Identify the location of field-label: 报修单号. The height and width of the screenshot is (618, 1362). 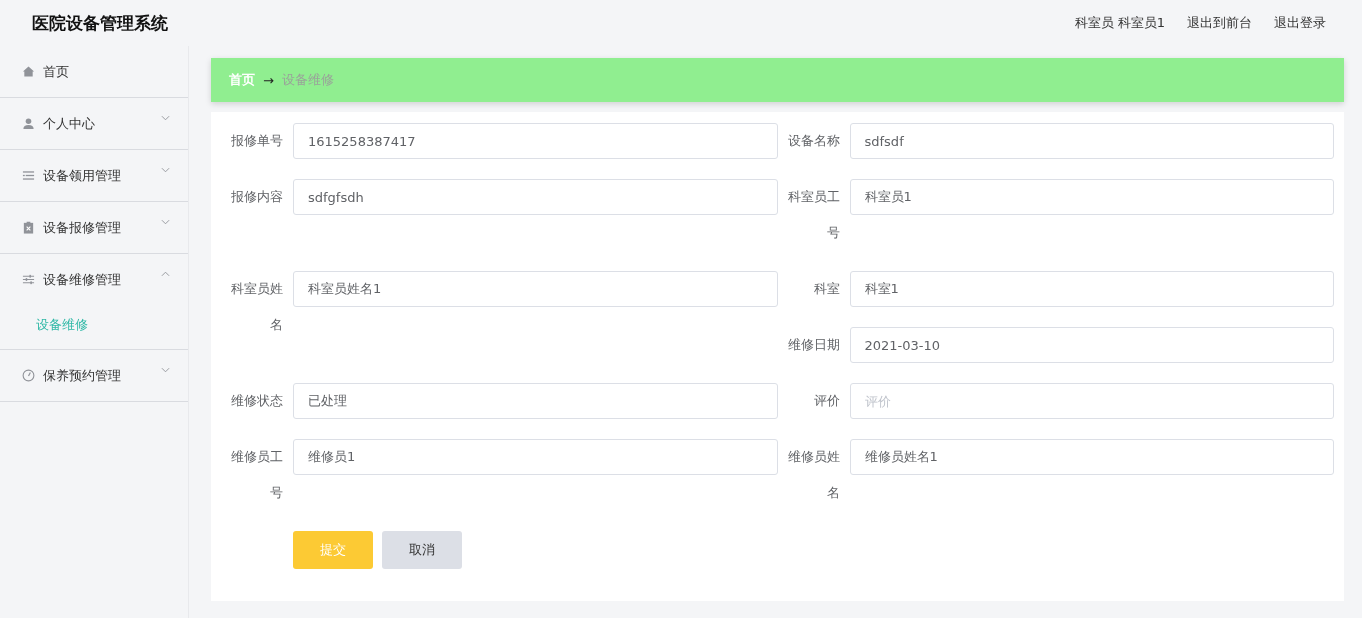
(257, 141).